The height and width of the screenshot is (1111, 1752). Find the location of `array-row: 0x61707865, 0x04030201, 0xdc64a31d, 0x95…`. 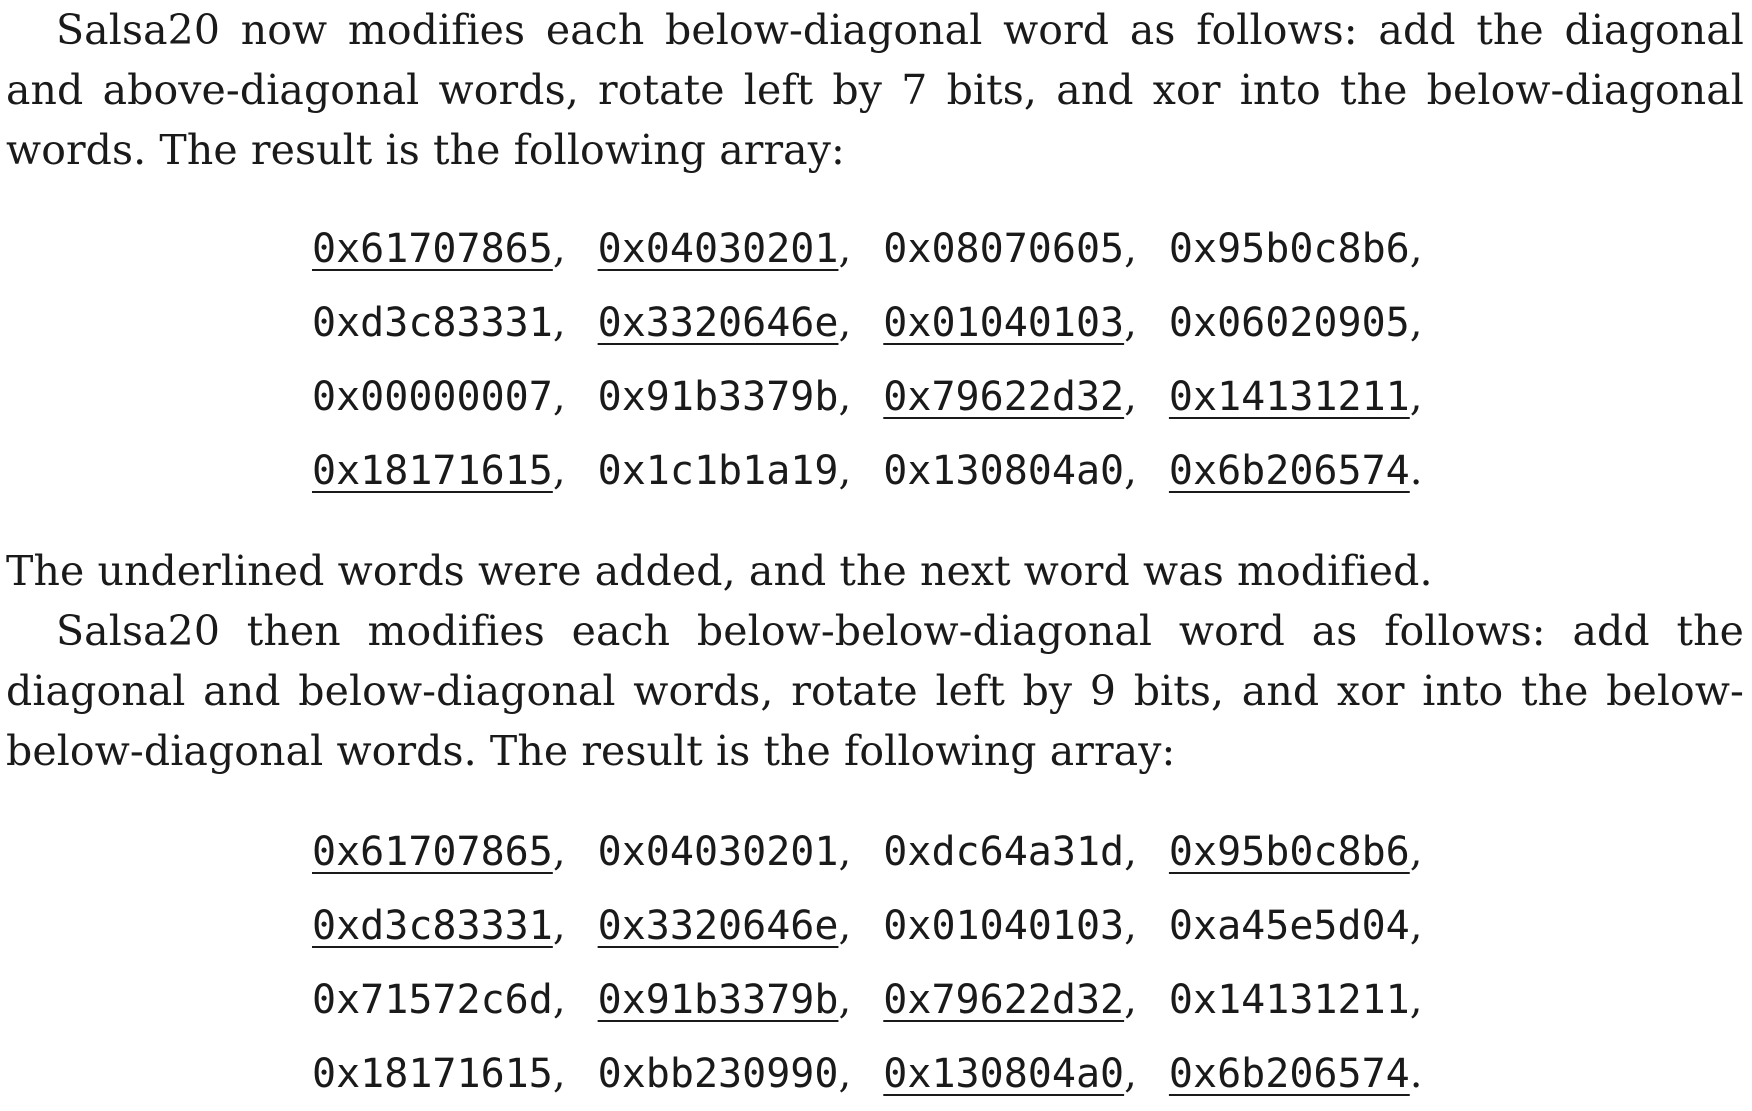

array-row: 0x61707865, 0x04030201, 0xdc64a31d, 0x95… is located at coordinates (887, 852).